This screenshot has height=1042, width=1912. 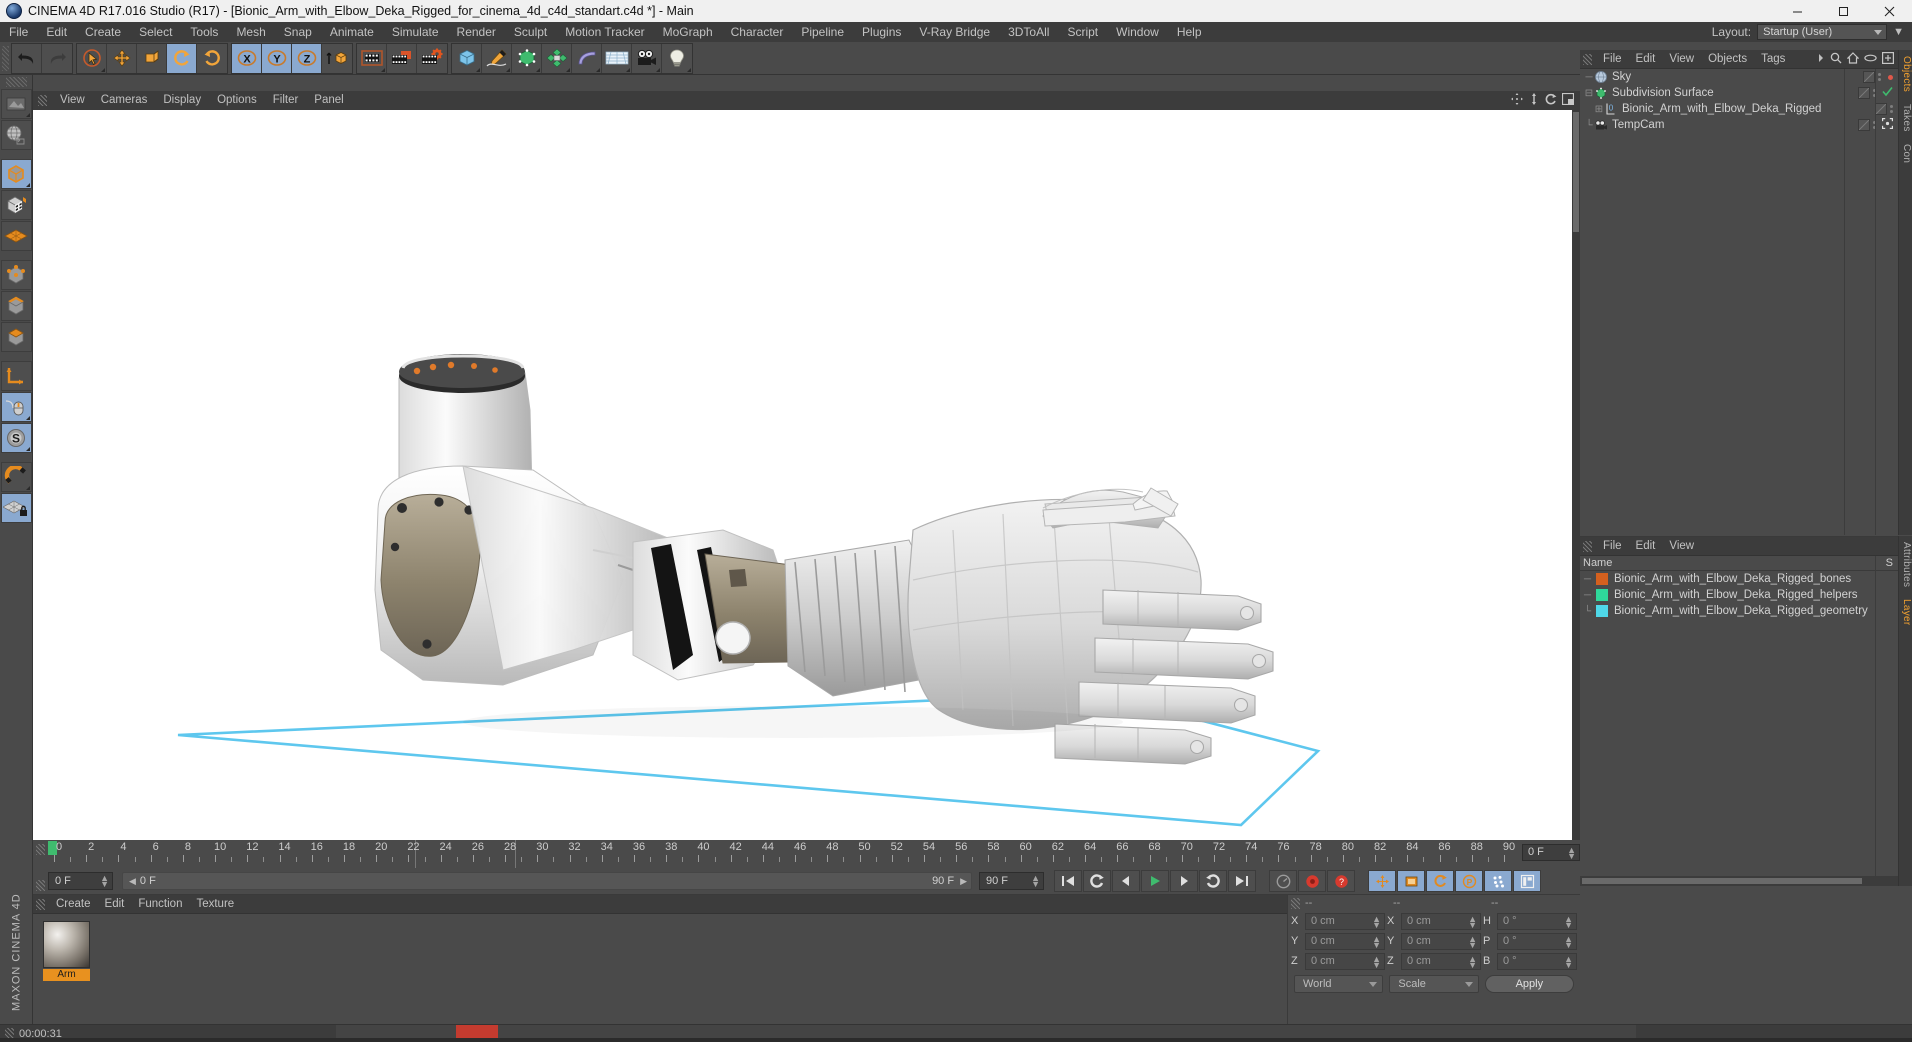 I want to click on add-spline-object, so click(x=497, y=58).